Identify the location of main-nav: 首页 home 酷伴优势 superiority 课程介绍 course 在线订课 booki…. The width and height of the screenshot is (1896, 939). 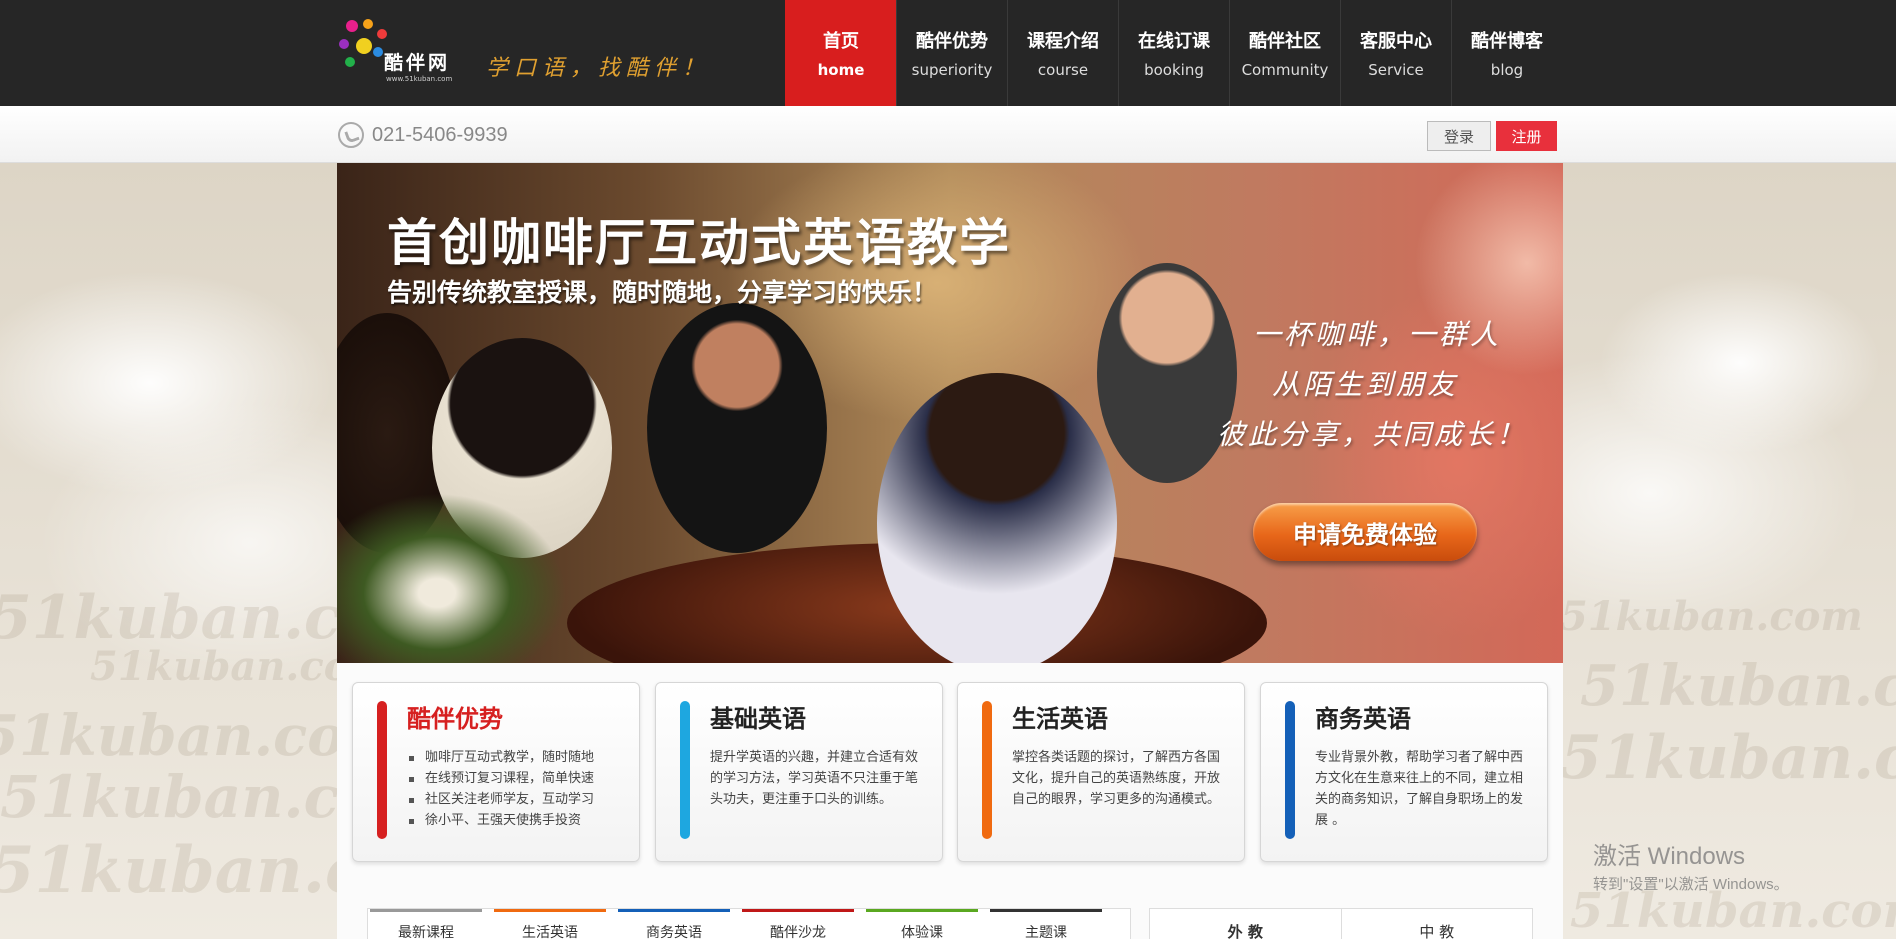
(1173, 53).